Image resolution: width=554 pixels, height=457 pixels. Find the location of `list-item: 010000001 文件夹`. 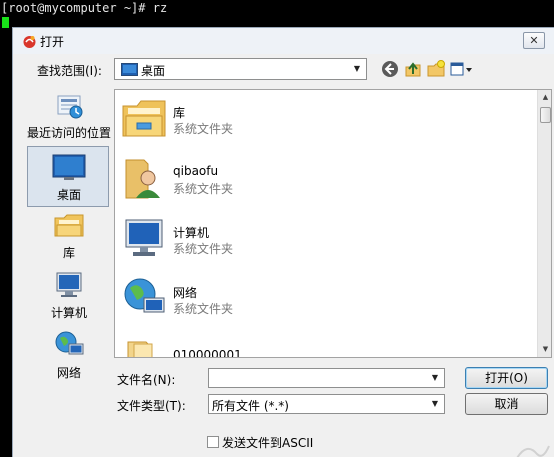

list-item: 010000001 文件夹 is located at coordinates (320, 344).